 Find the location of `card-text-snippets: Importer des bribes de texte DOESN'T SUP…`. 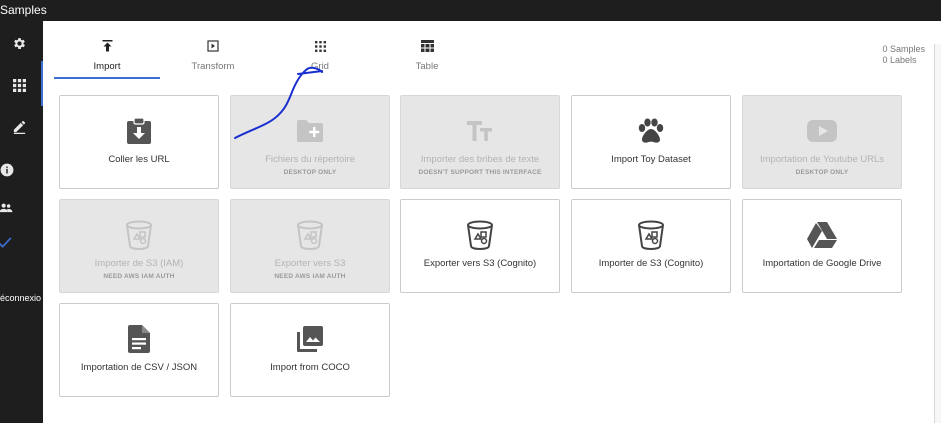

card-text-snippets: Importer des bribes de texte DOESN'T SUP… is located at coordinates (480, 142).